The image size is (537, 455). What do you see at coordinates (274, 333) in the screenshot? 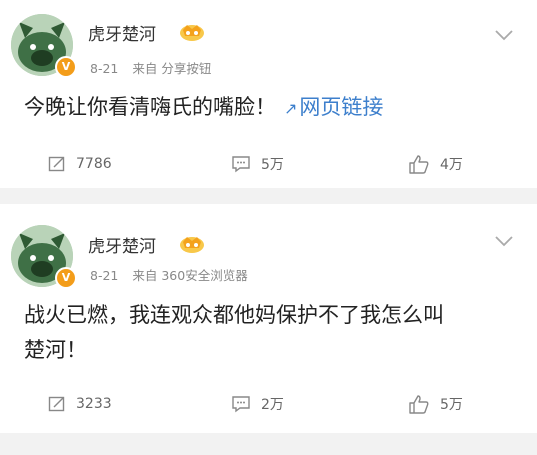
I see `post-text: 战火已燃，我连观众都他妈保护不了我怎么叫 楚河！` at bounding box center [274, 333].